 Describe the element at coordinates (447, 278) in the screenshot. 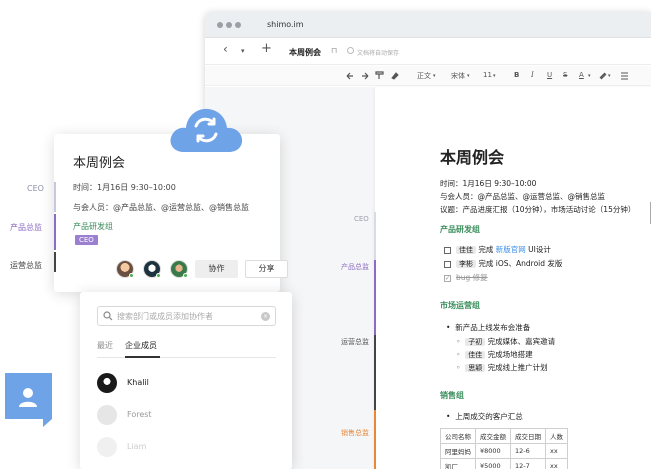

I see `checkbox-checked: ✓` at that location.